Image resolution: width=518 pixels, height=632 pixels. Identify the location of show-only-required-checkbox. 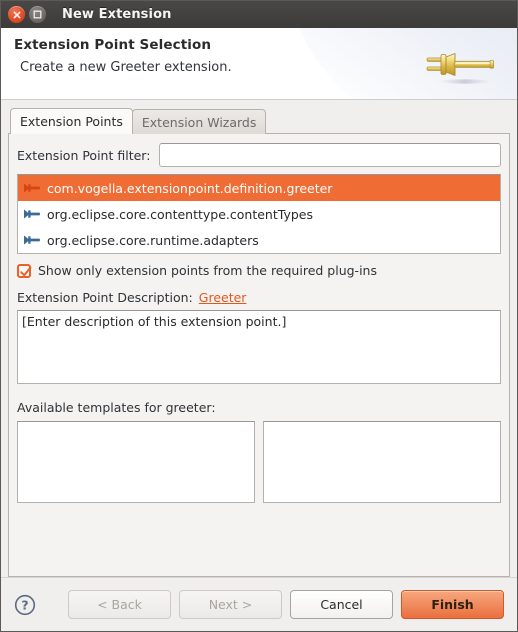
(24, 270).